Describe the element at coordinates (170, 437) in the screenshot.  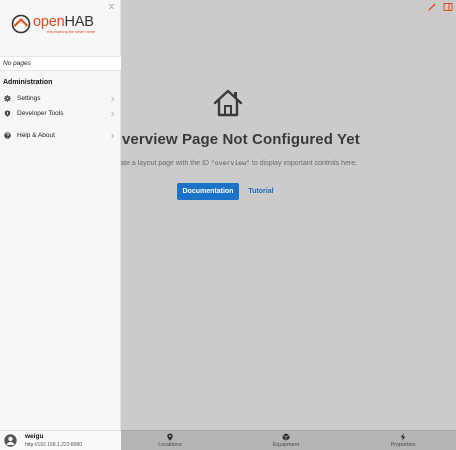
I see `map-pin-icon` at that location.